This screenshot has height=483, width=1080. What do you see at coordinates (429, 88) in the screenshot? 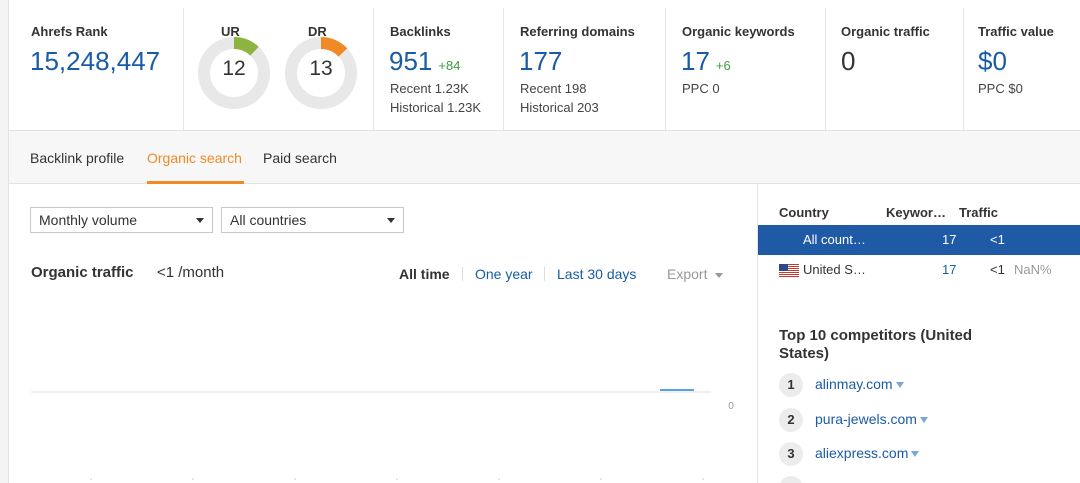
I see `backlinks-recent: Recent 1.23K` at bounding box center [429, 88].